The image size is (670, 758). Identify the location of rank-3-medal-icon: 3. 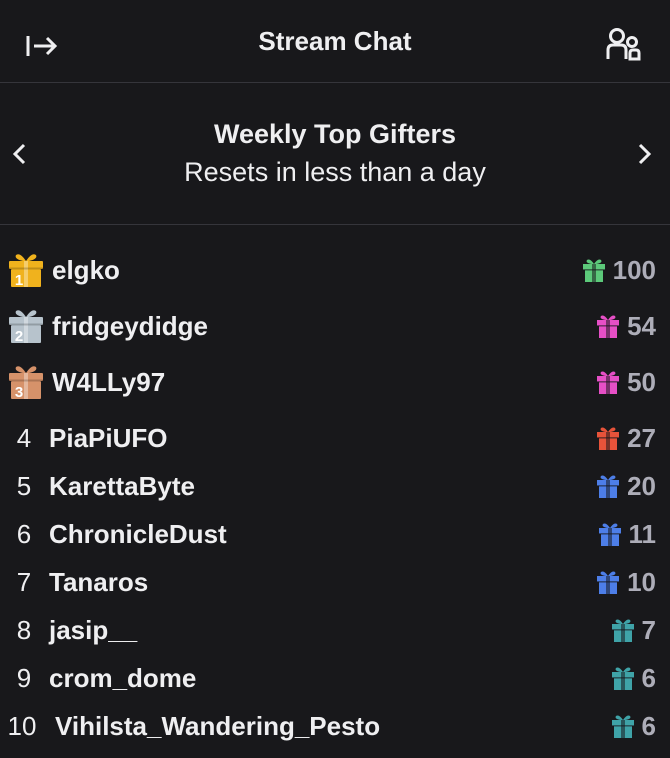
(26, 383).